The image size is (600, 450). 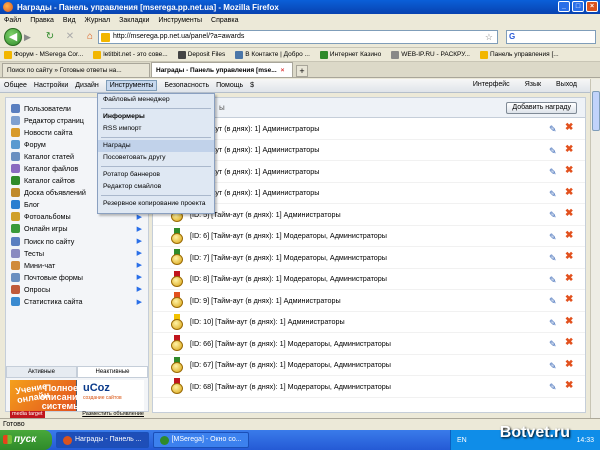 I want to click on language-link: Язык, so click(x=533, y=84).